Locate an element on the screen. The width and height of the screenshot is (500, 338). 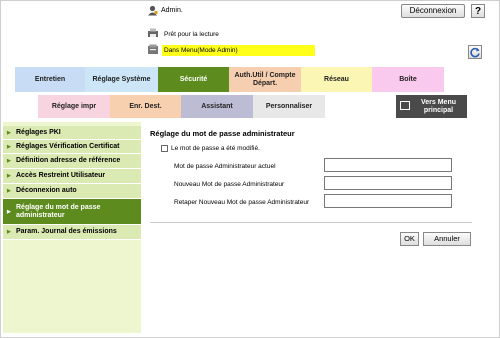
sidebar-item-journal-emissions: Param. Journal des émissions is located at coordinates (72, 232).